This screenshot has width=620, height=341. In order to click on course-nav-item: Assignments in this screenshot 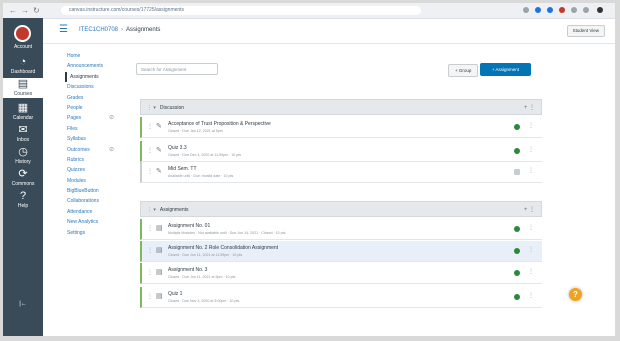, I will do `click(95, 77)`.